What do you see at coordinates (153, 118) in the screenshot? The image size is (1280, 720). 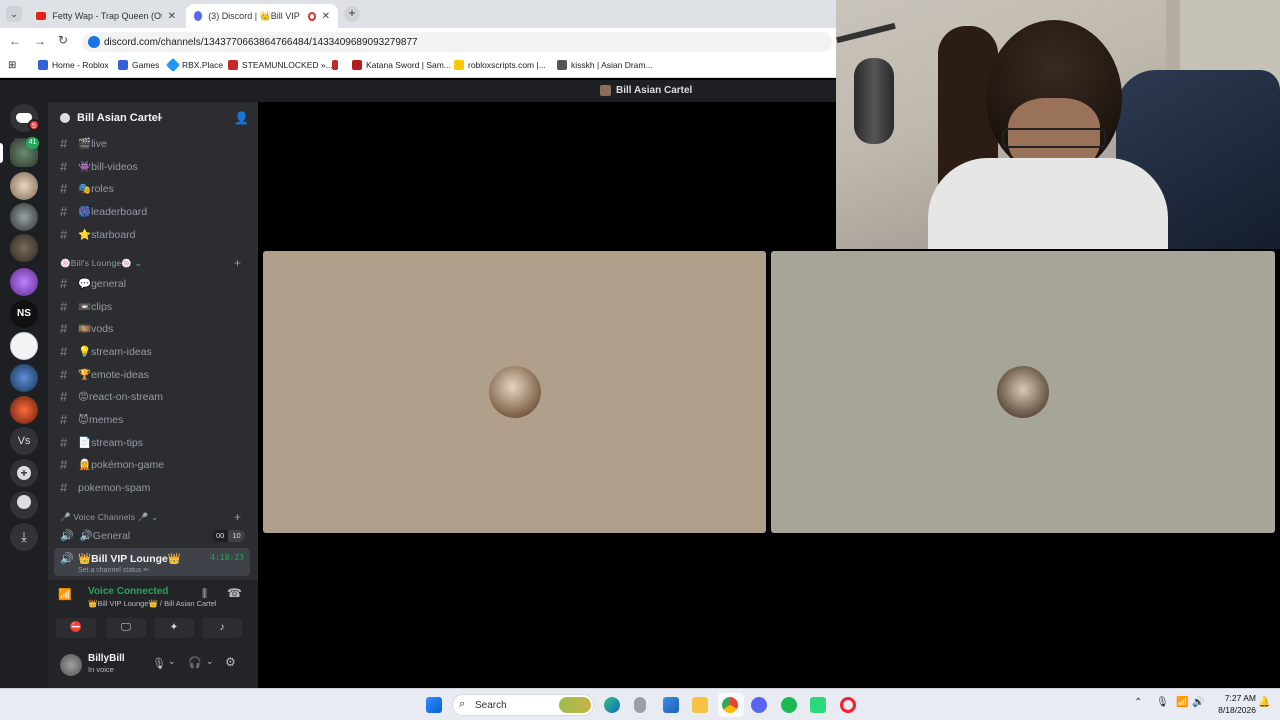 I see `server-header: Bill Asian Cartel ⌄ 👤` at bounding box center [153, 118].